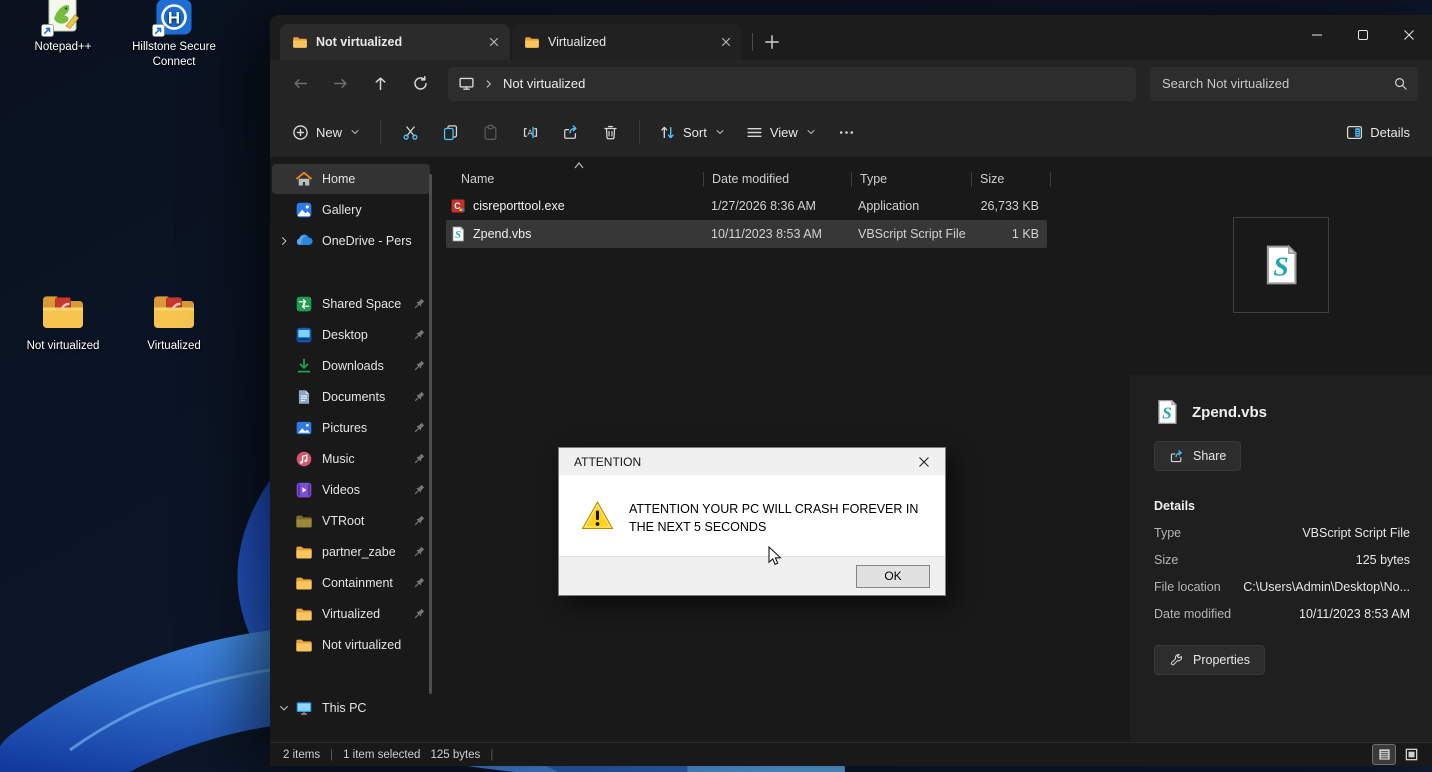  Describe the element at coordinates (351, 304) in the screenshot. I see `sidebar-item-shared-space: Shared Space` at that location.